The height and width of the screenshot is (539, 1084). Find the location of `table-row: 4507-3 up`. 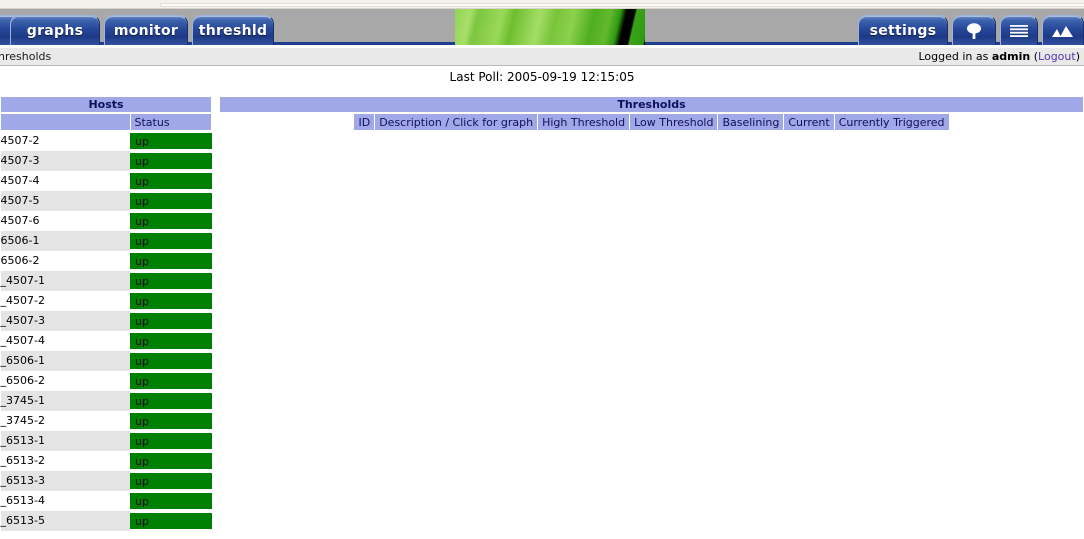

table-row: 4507-3 up is located at coordinates (106, 161).